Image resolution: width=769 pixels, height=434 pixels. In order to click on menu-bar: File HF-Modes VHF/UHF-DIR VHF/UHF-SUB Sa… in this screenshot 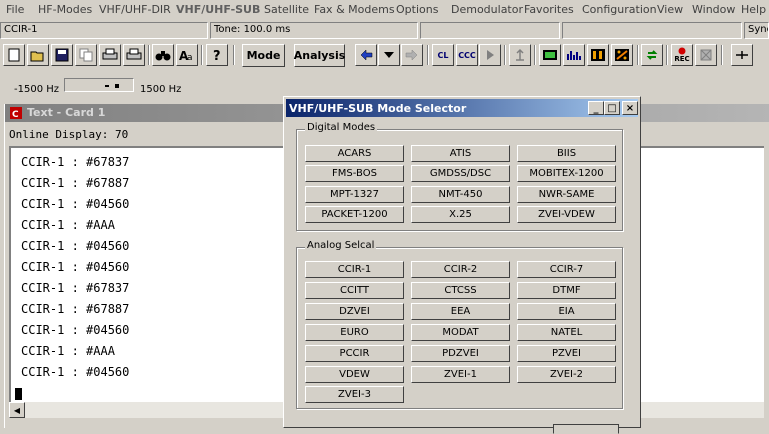, I will do `click(384, 10)`.